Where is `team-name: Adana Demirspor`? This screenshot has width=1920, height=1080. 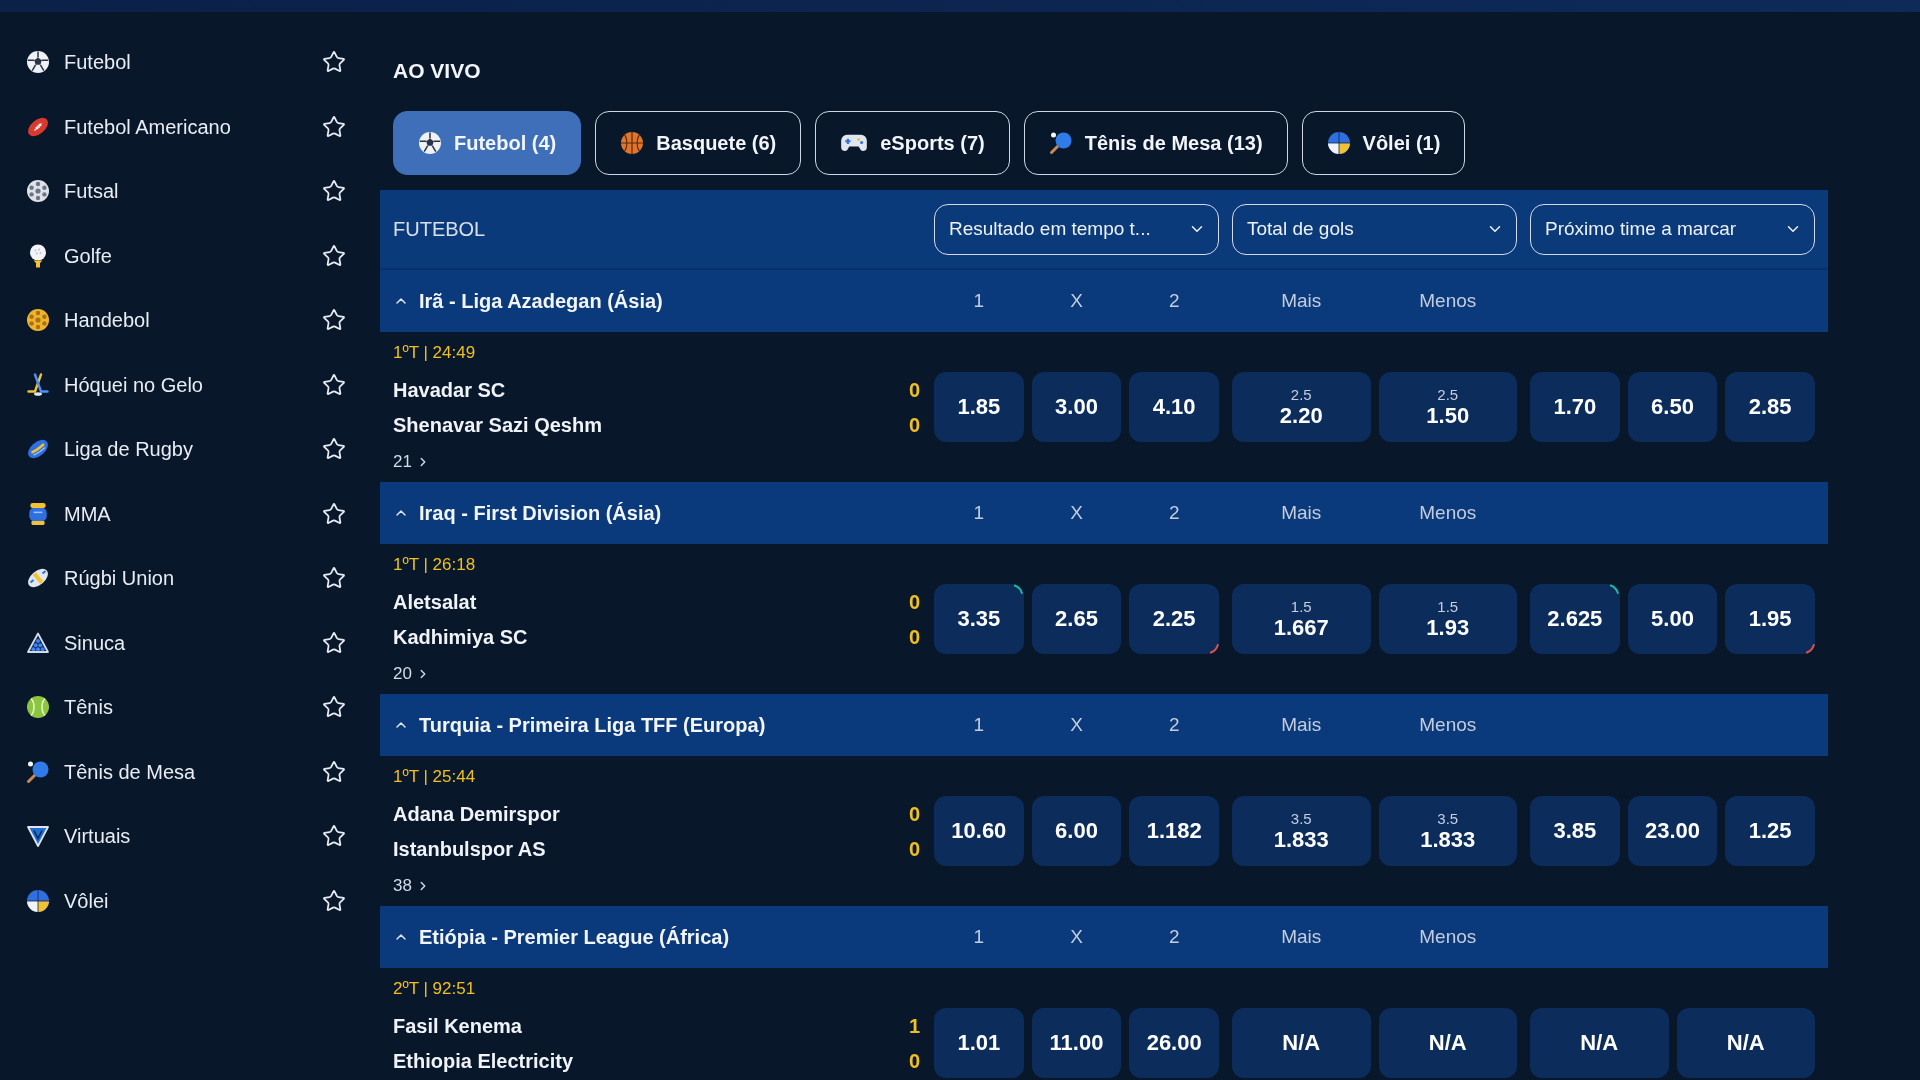
team-name: Adana Demirspor is located at coordinates (476, 814).